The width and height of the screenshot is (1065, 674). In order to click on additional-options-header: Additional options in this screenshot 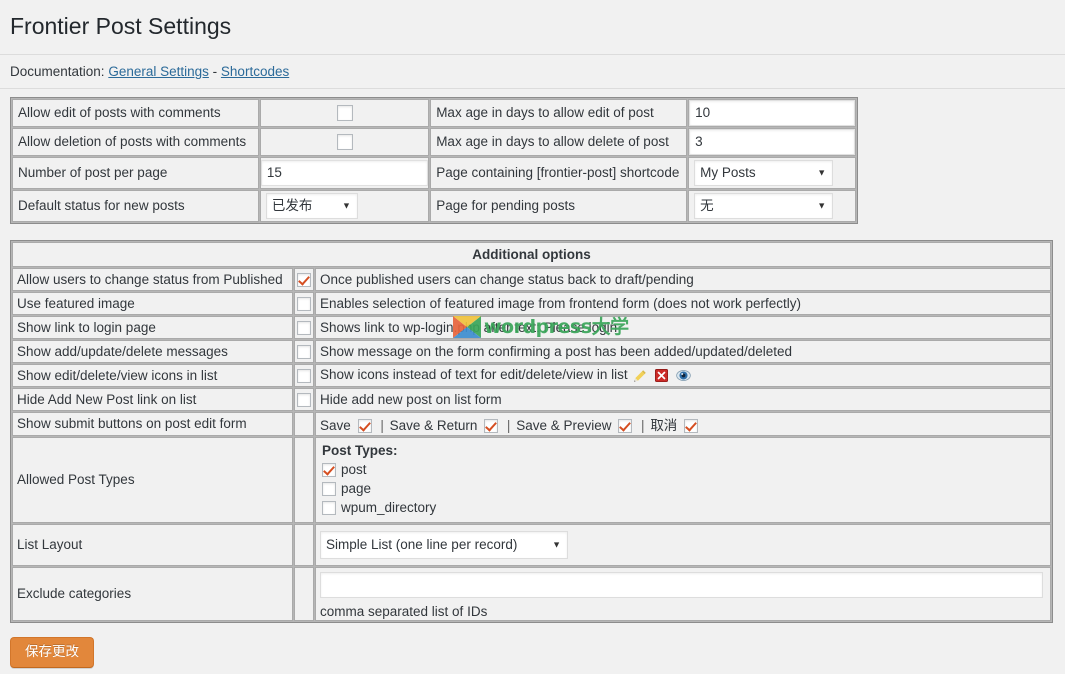, I will do `click(531, 254)`.